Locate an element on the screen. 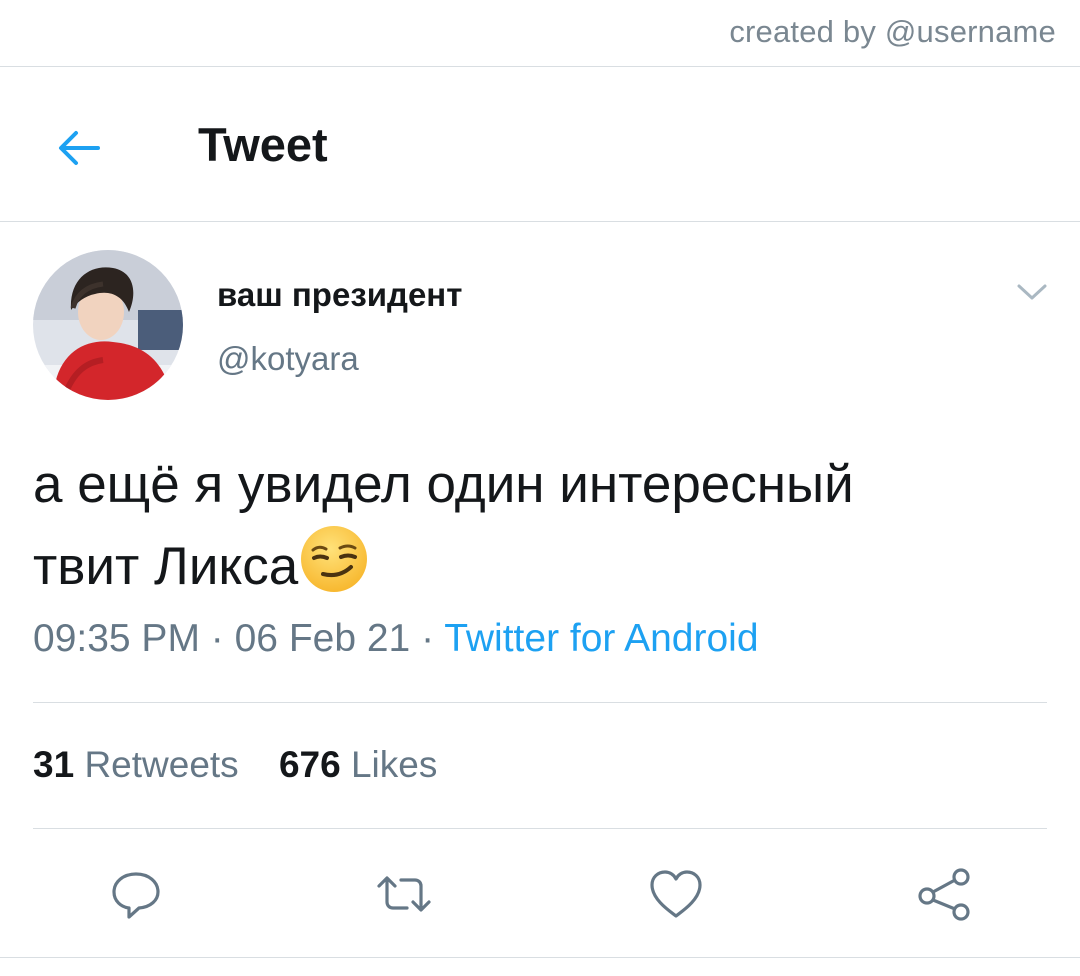 The width and height of the screenshot is (1080, 976). tweet-text-line: а ещё я увидел один интересный is located at coordinates (443, 484).